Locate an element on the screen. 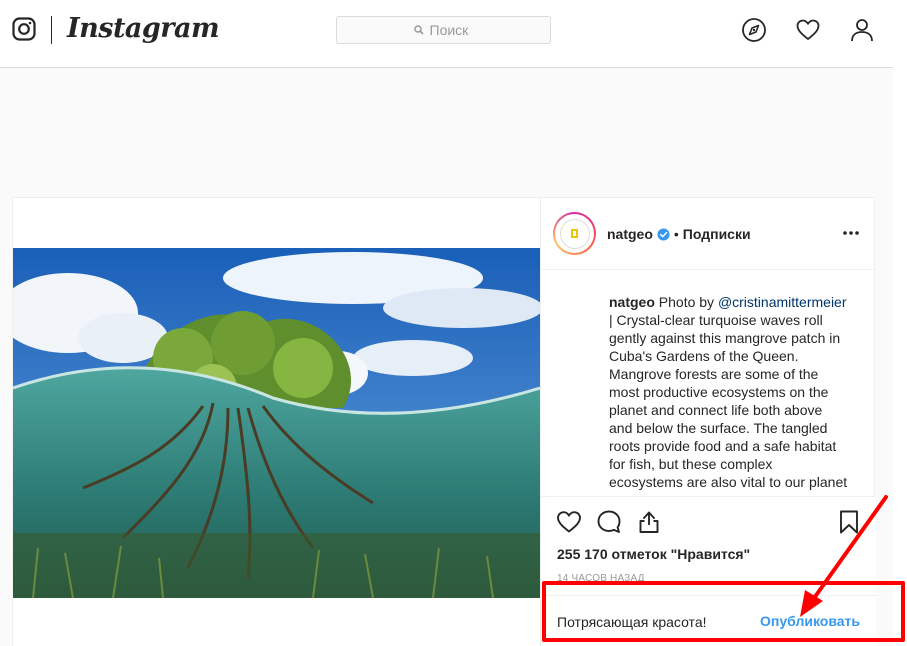  post-timestamp: 14 ЧАСОВ НАЗАД is located at coordinates (601, 578).